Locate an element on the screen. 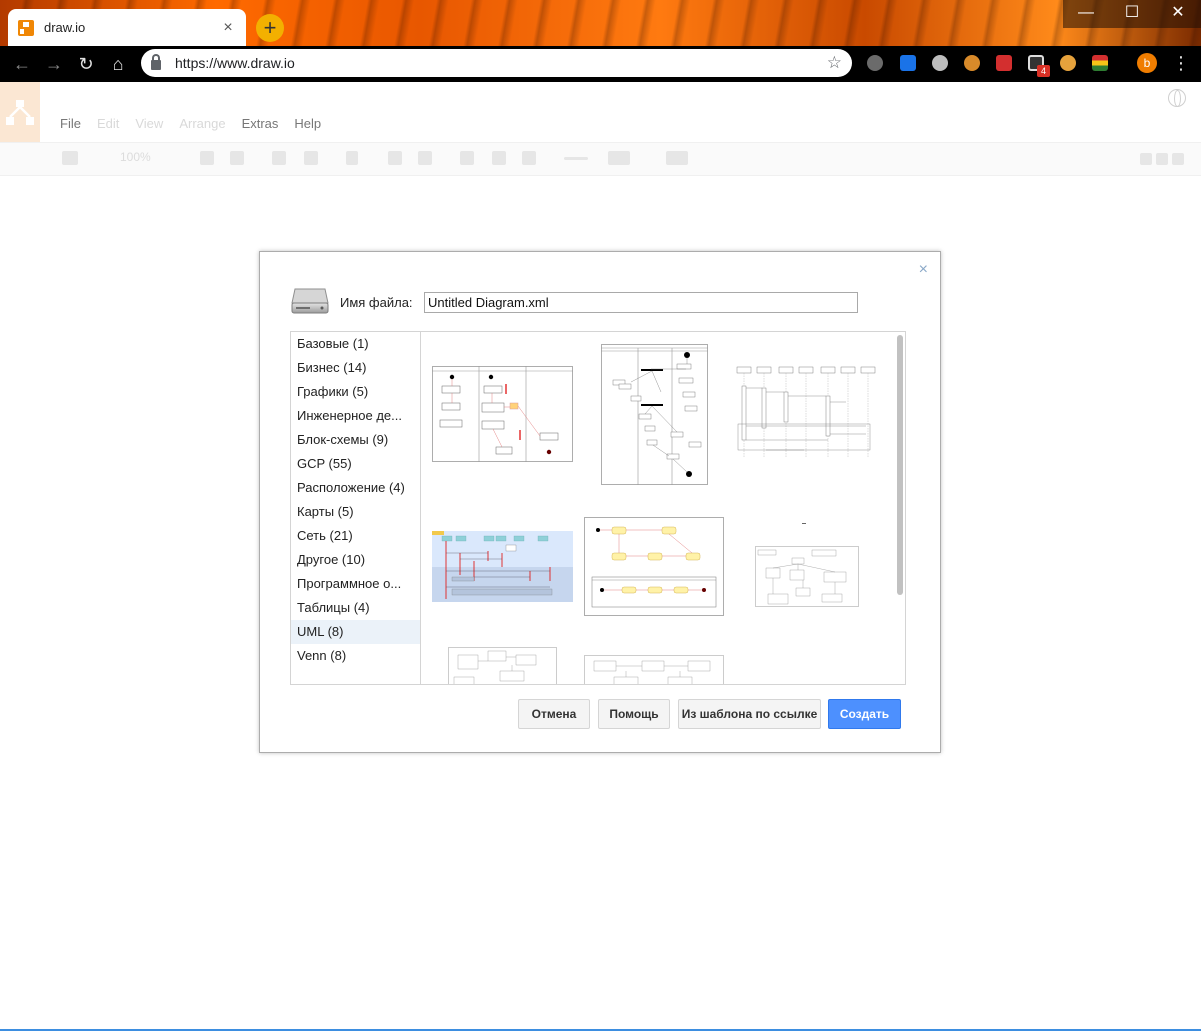 Image resolution: width=1201 pixels, height=1031 pixels. profile-avatar: b is located at coordinates (1147, 63).